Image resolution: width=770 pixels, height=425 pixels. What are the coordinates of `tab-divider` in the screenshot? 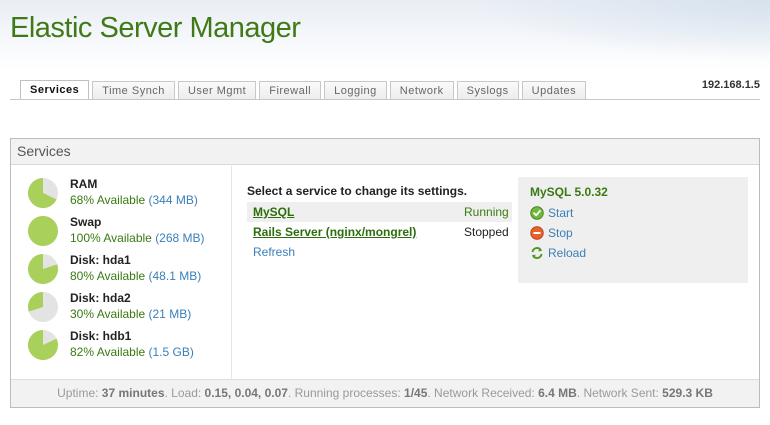 It's located at (385, 99).